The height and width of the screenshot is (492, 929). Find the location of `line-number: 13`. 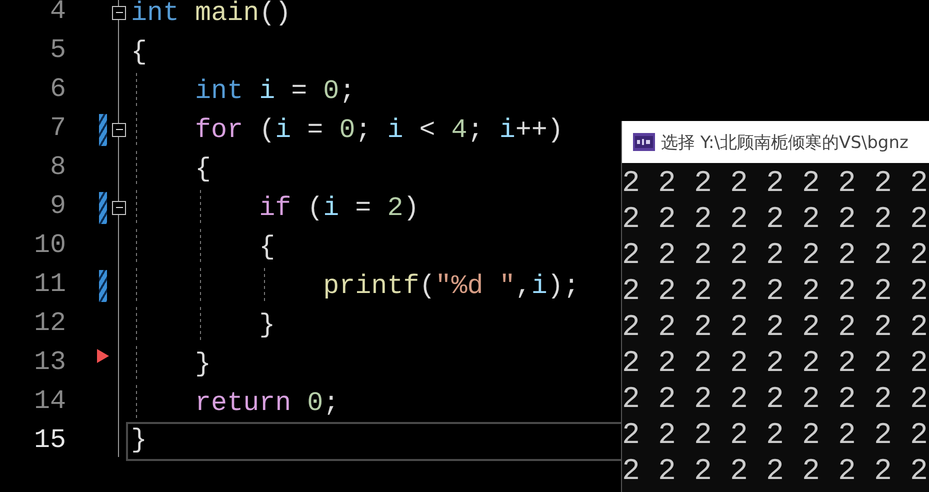

line-number: 13 is located at coordinates (49, 363).